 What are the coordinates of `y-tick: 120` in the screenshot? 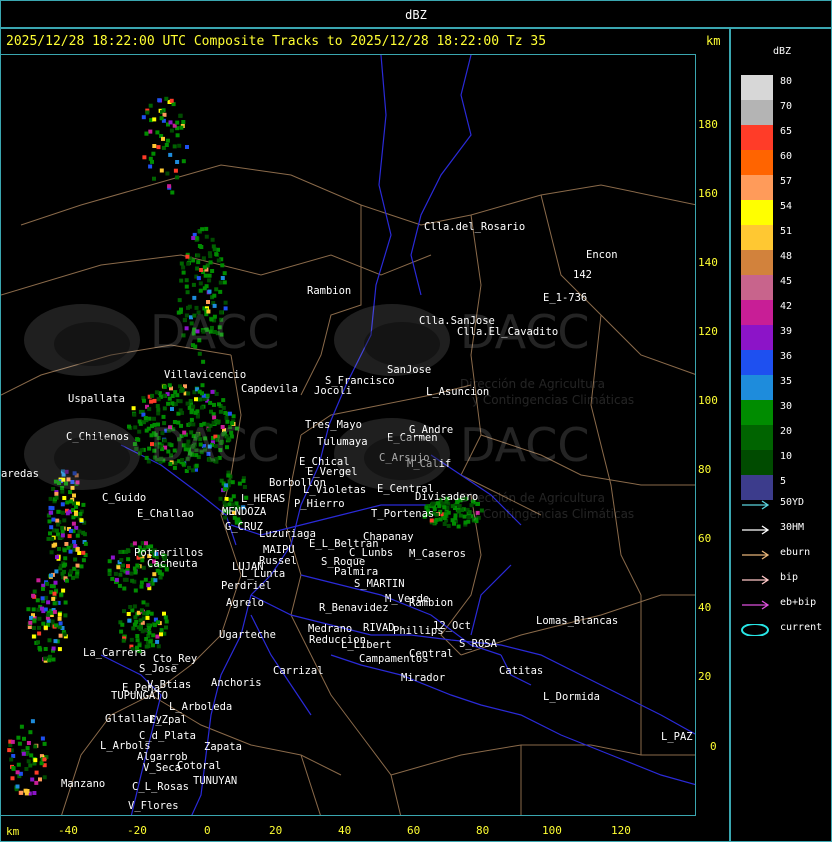 It's located at (708, 331).